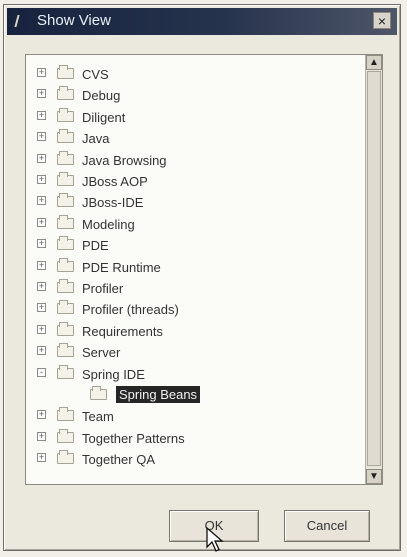  What do you see at coordinates (196, 352) in the screenshot?
I see `tree-item: + Server` at bounding box center [196, 352].